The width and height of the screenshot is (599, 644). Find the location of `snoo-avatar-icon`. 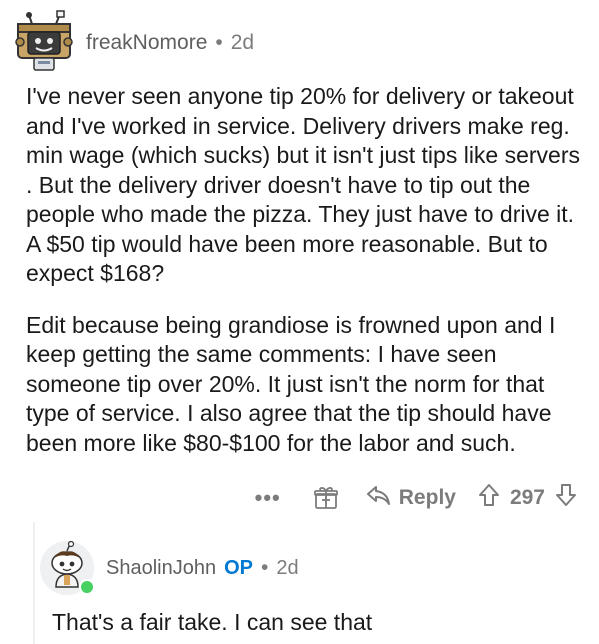

snoo-avatar-icon is located at coordinates (67, 567).